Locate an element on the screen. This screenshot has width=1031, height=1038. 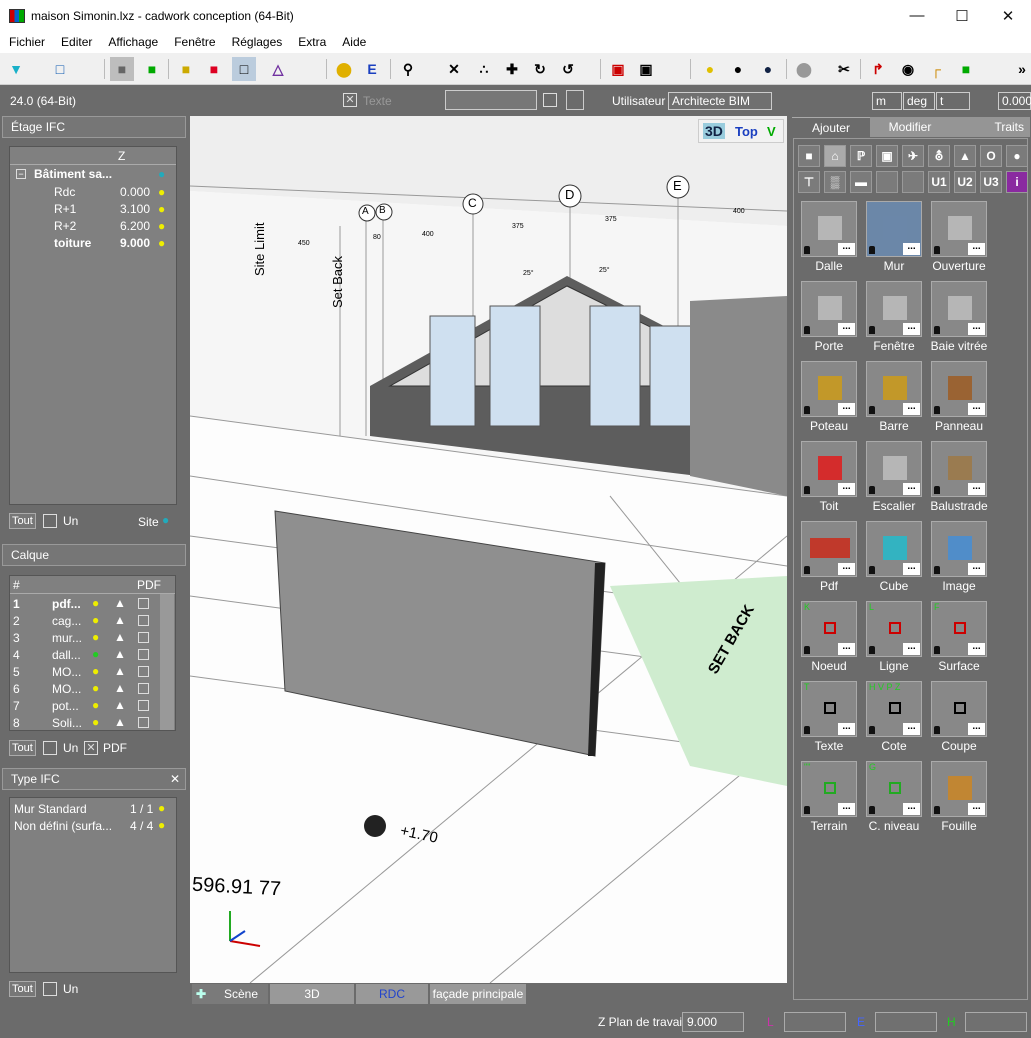
filter-icon-row2-0: ⊤ is located at coordinates (809, 182).